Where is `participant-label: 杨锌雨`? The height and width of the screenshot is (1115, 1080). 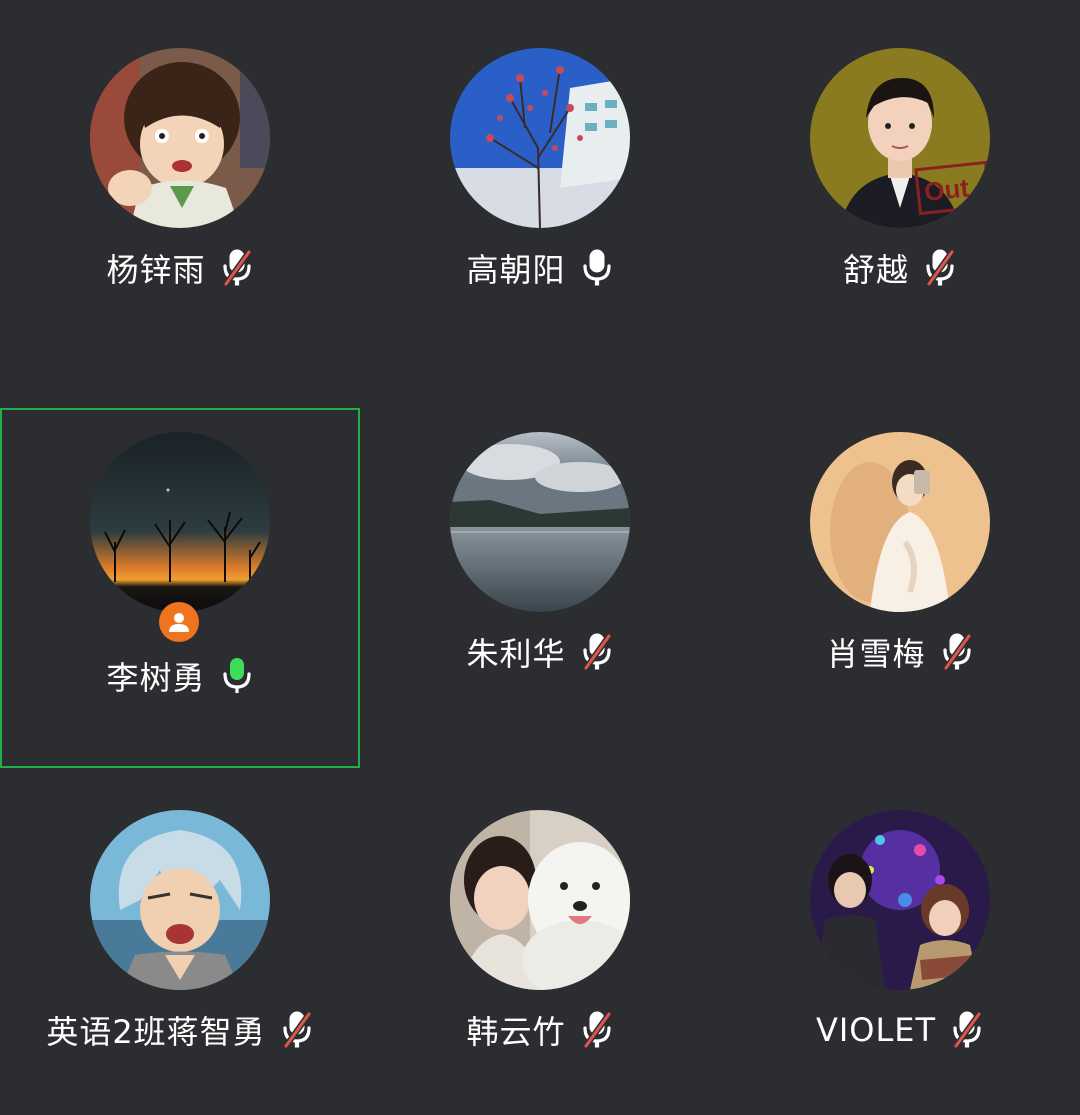
participant-label: 杨锌雨 is located at coordinates (180, 268).